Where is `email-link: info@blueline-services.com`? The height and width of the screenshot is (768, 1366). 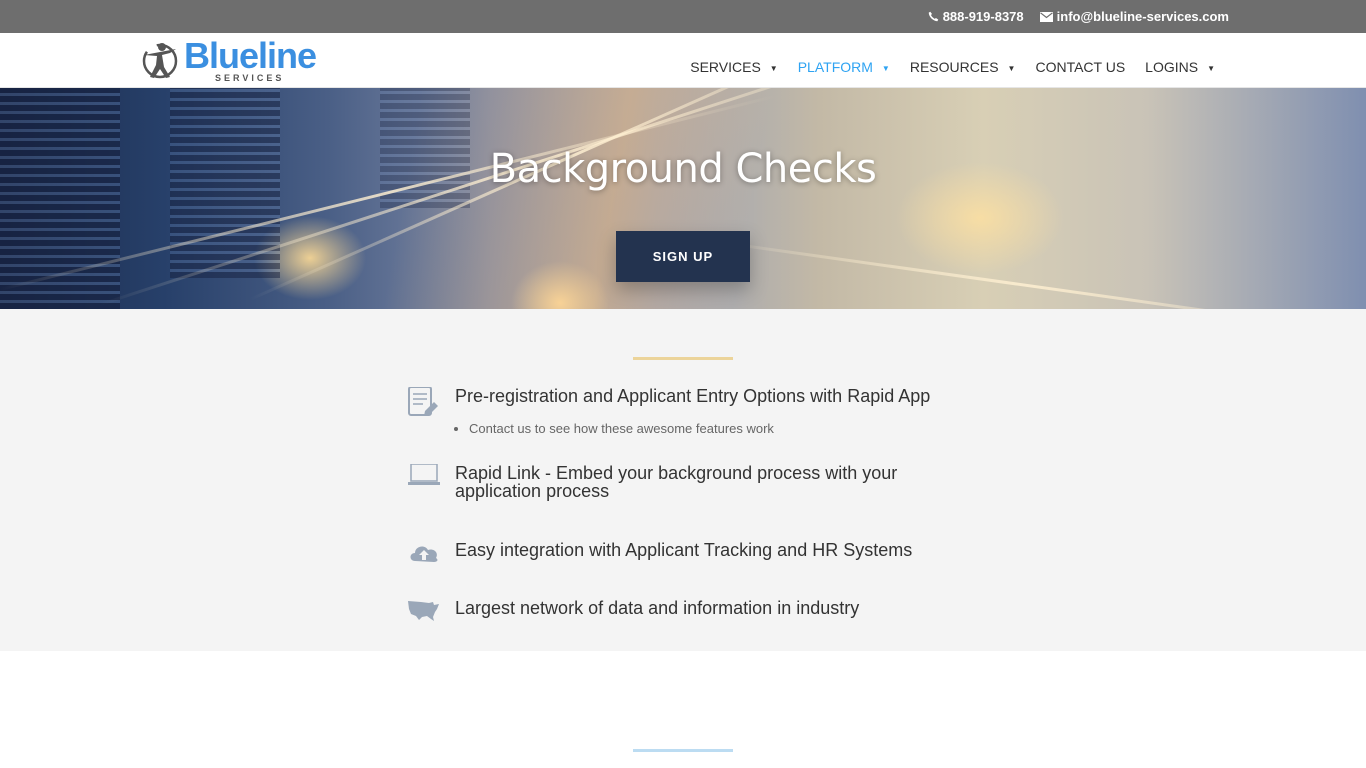
email-link: info@blueline-services.com is located at coordinates (1134, 16).